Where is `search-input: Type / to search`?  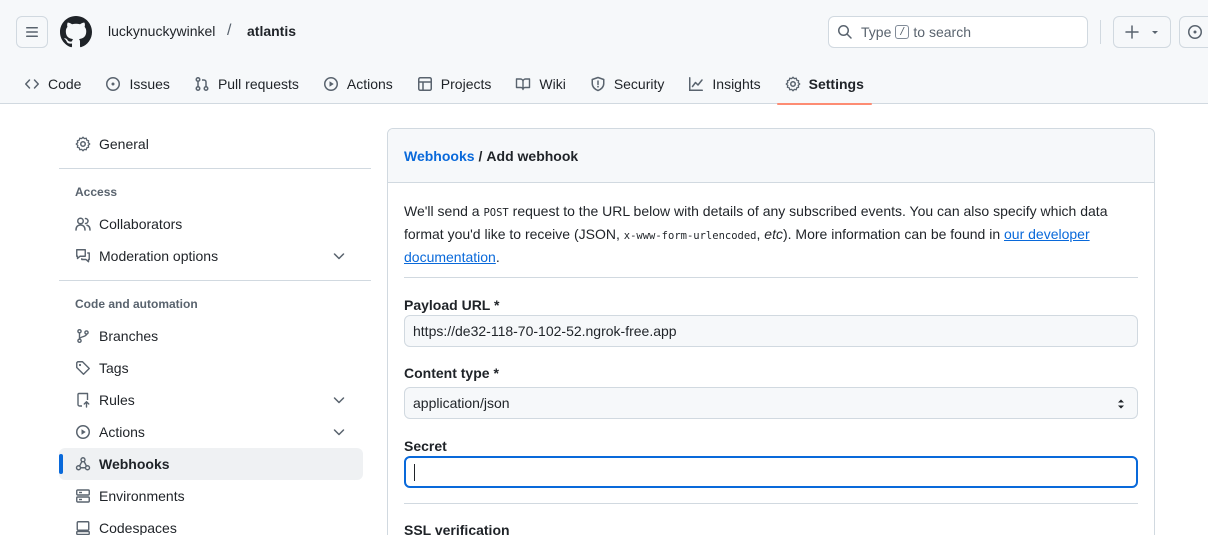
search-input: Type / to search is located at coordinates (958, 32).